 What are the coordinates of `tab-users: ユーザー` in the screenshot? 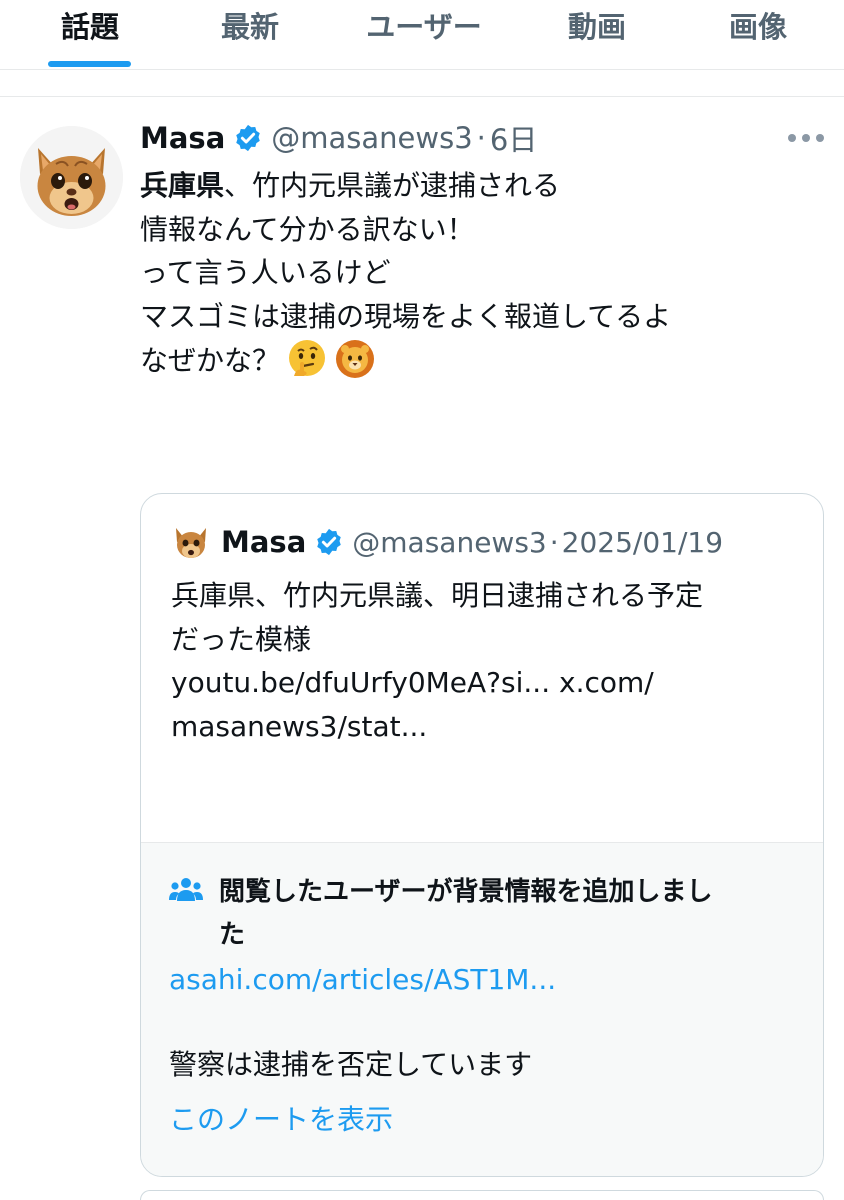 It's located at (423, 24).